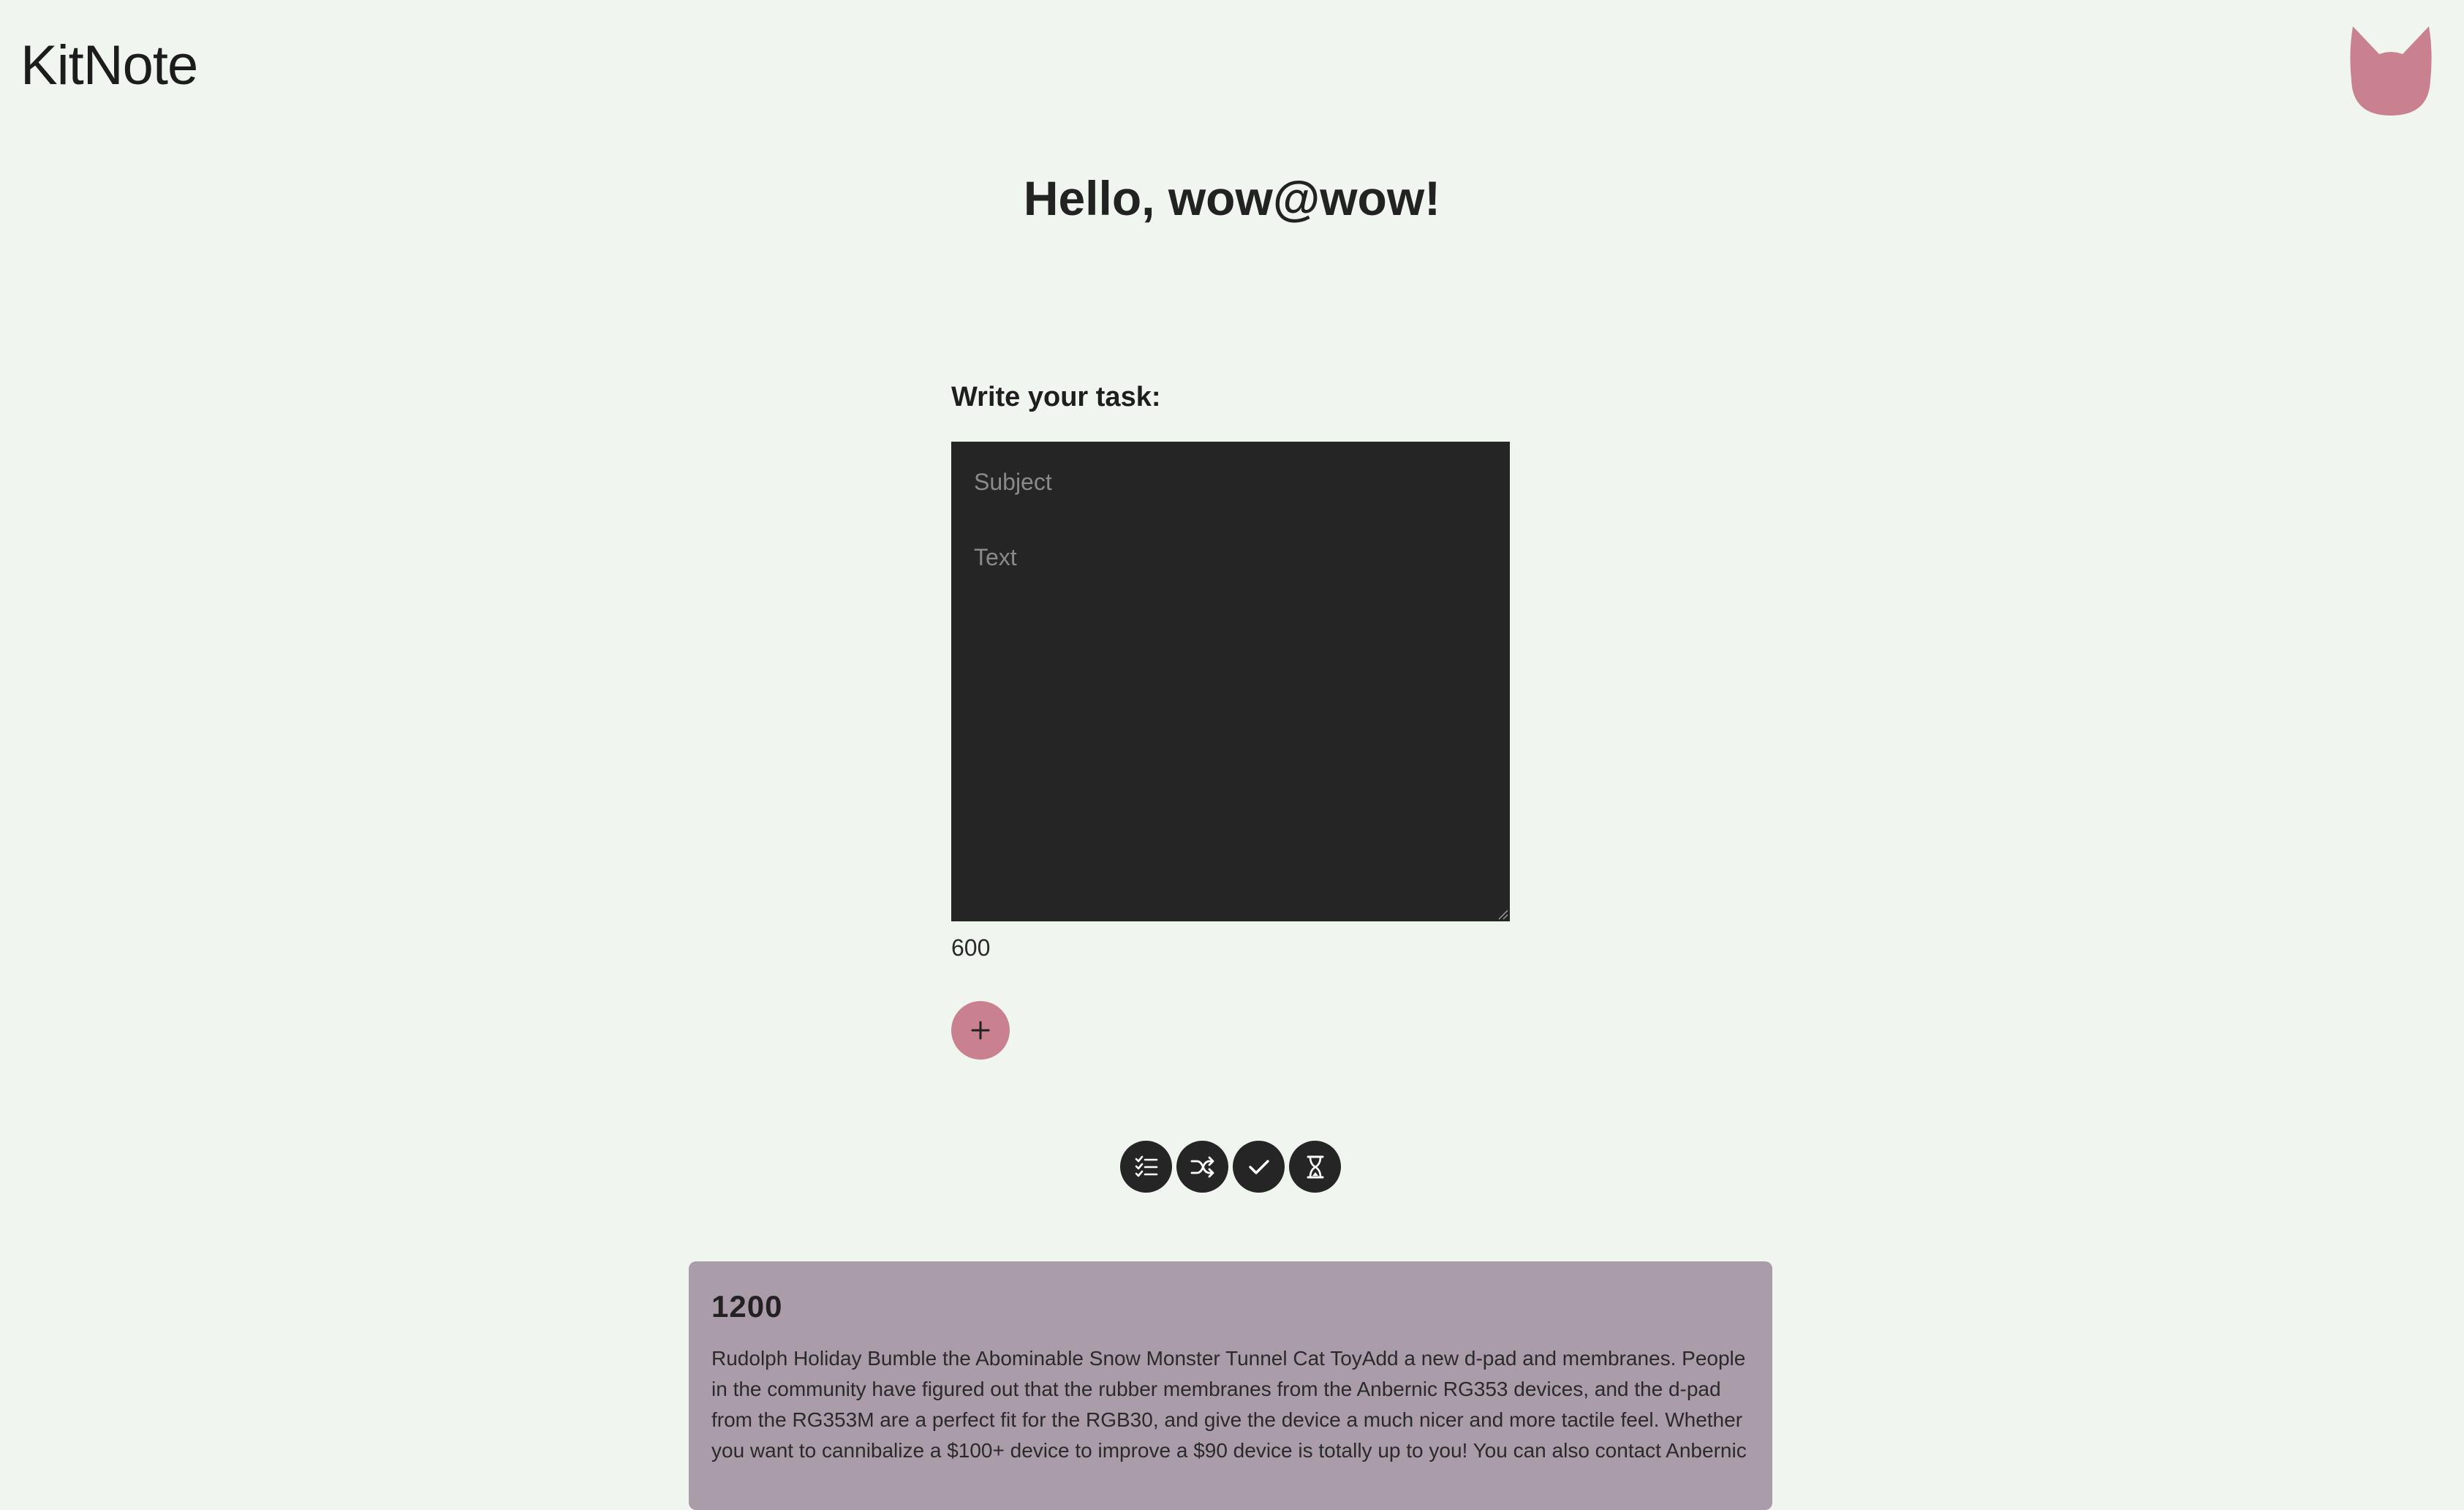  I want to click on task-editor, so click(1230, 681).